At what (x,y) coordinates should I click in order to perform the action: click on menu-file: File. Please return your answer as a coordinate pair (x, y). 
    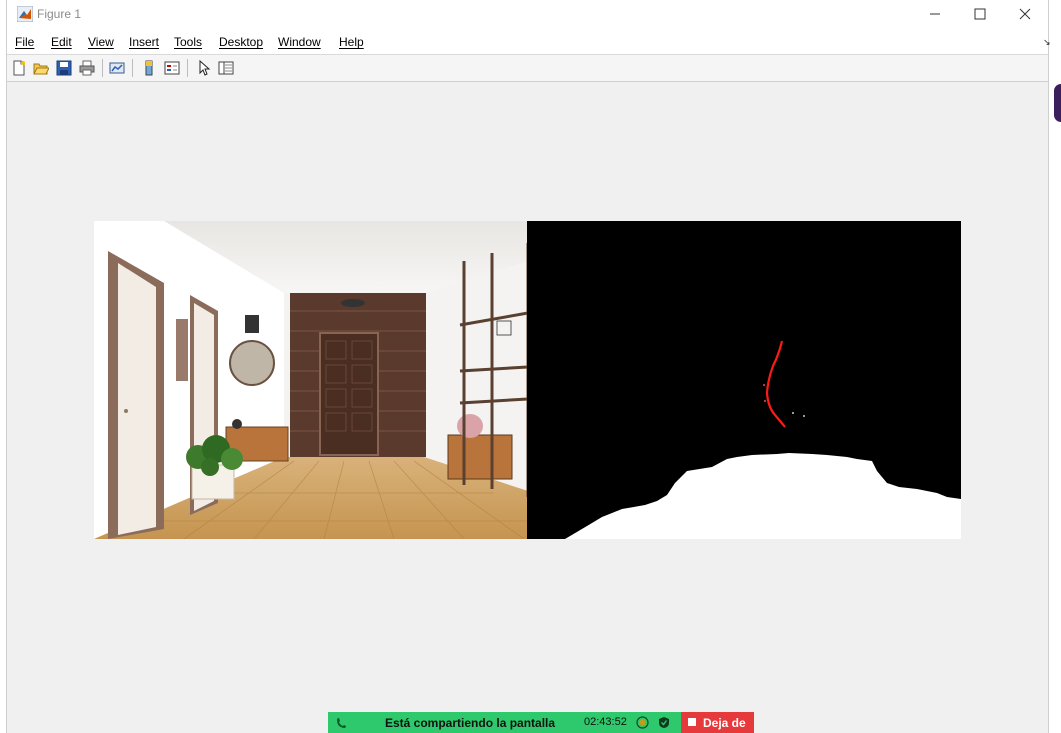
    Looking at the image, I should click on (24, 42).